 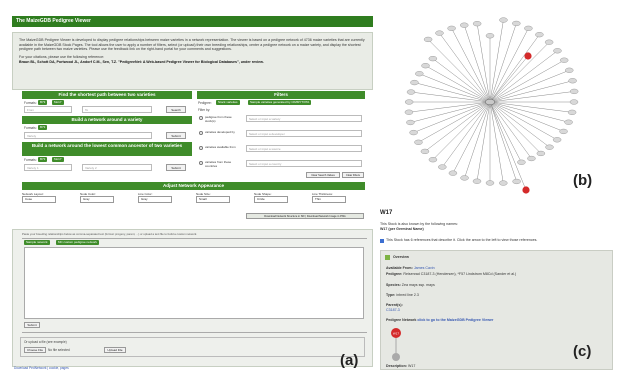 What do you see at coordinates (115, 350) in the screenshot?
I see `upload-file-button: Upload File` at bounding box center [115, 350].